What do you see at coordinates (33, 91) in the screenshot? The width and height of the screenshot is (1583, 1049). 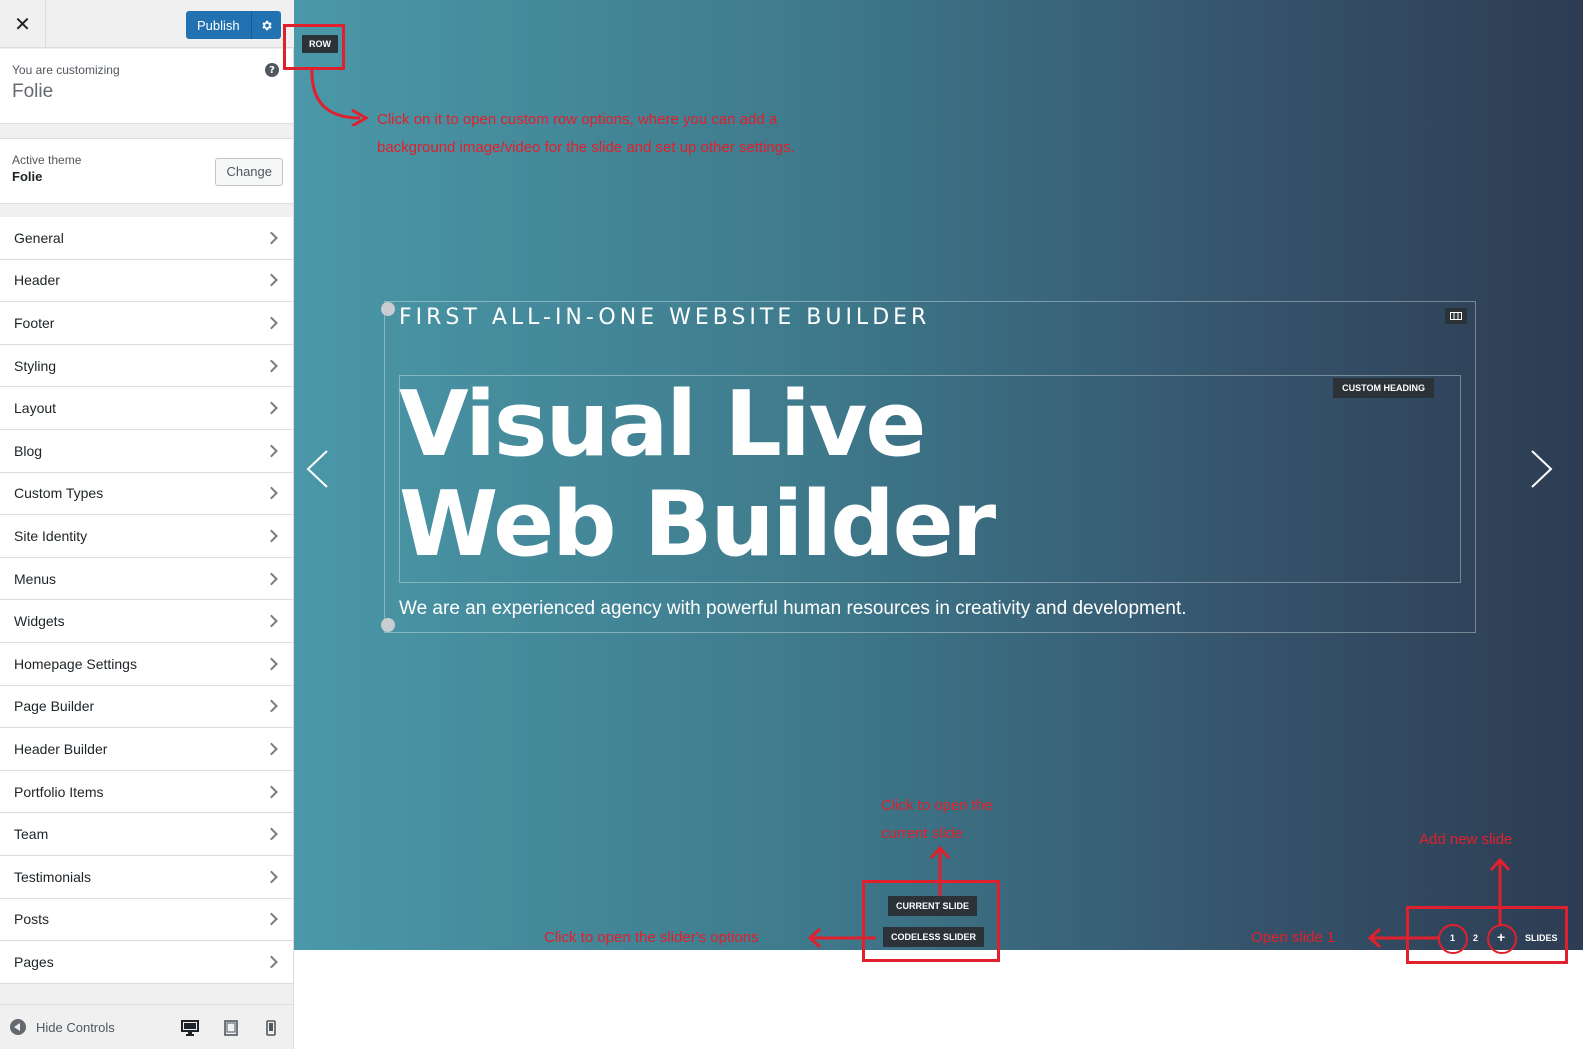 I see `site-name: Folie` at bounding box center [33, 91].